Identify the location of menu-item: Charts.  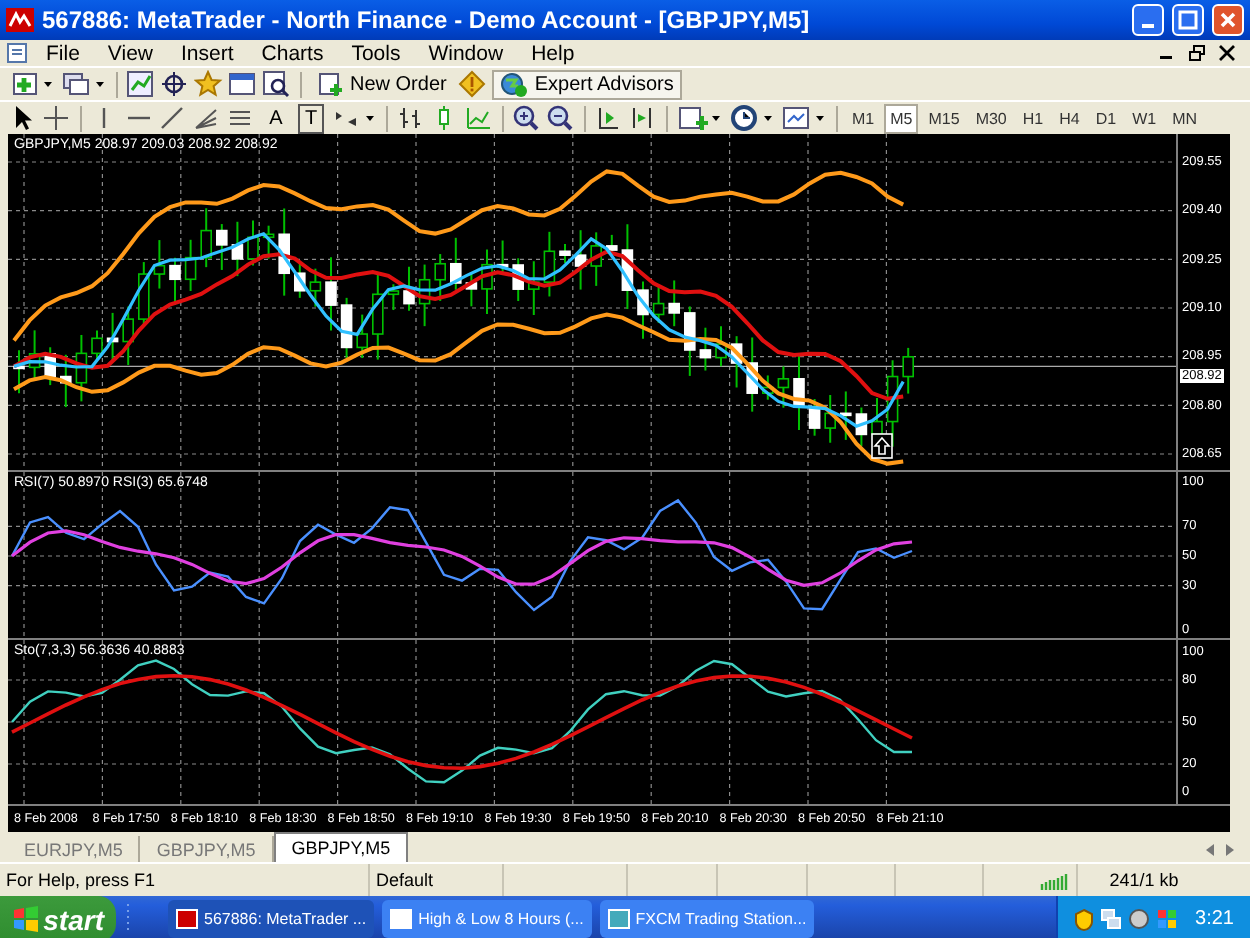
(292, 53).